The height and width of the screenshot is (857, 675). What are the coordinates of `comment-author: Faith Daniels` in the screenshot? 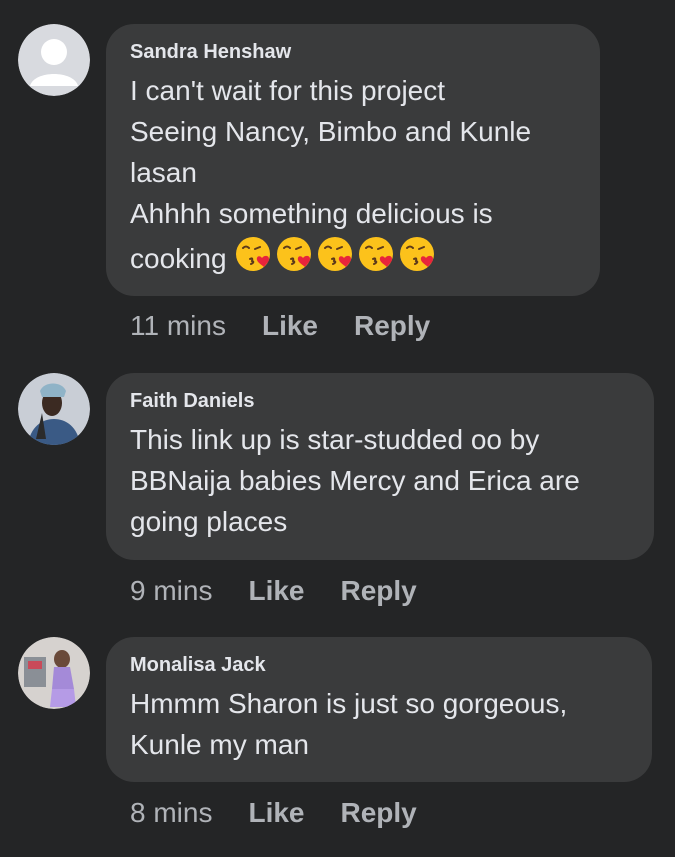 It's located at (380, 401).